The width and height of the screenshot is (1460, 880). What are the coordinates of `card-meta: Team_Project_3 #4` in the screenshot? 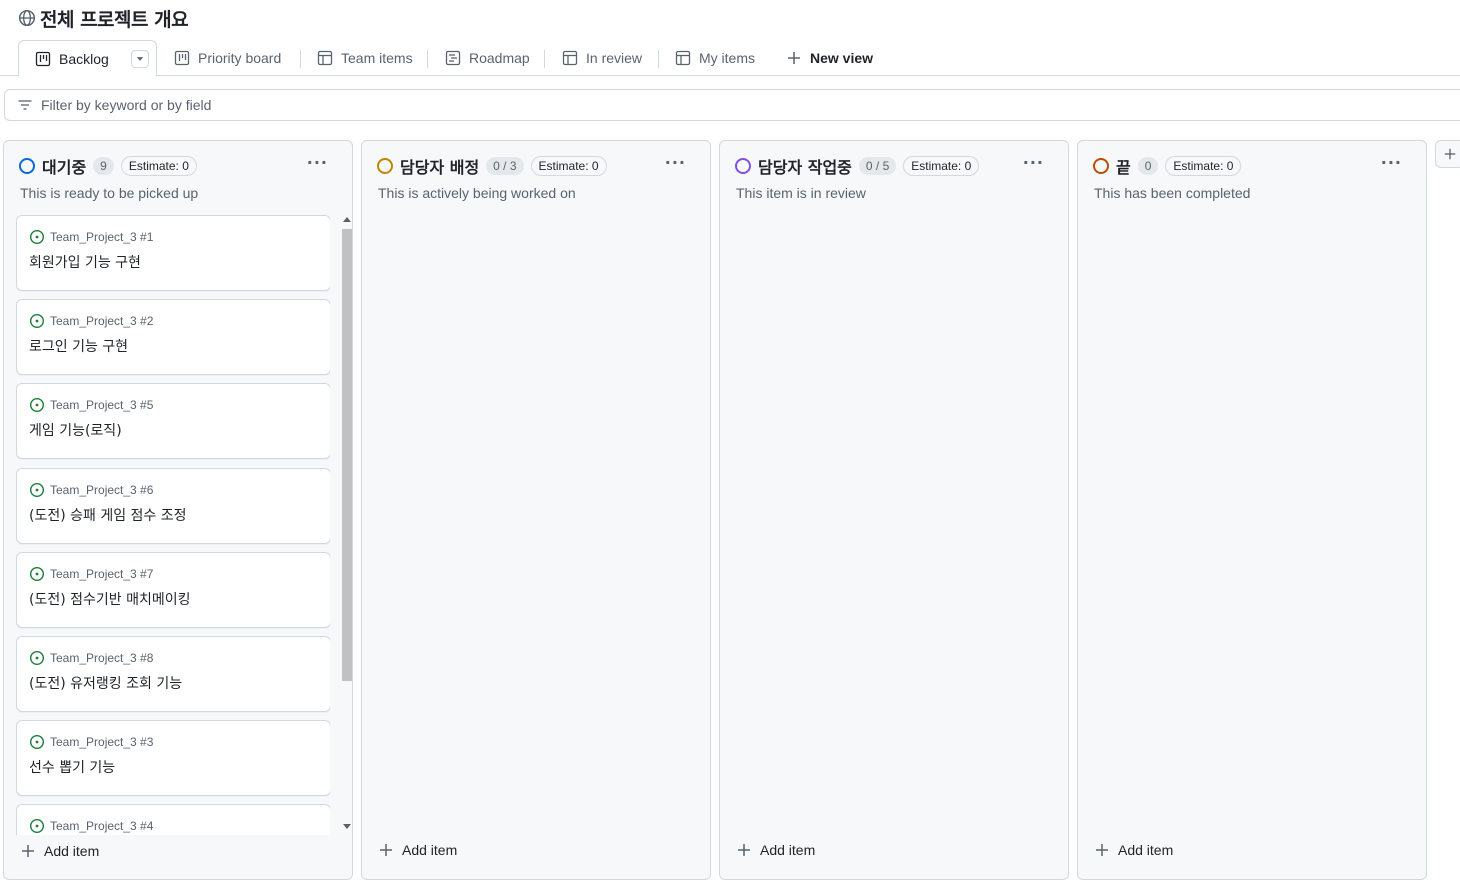 It's located at (91, 826).